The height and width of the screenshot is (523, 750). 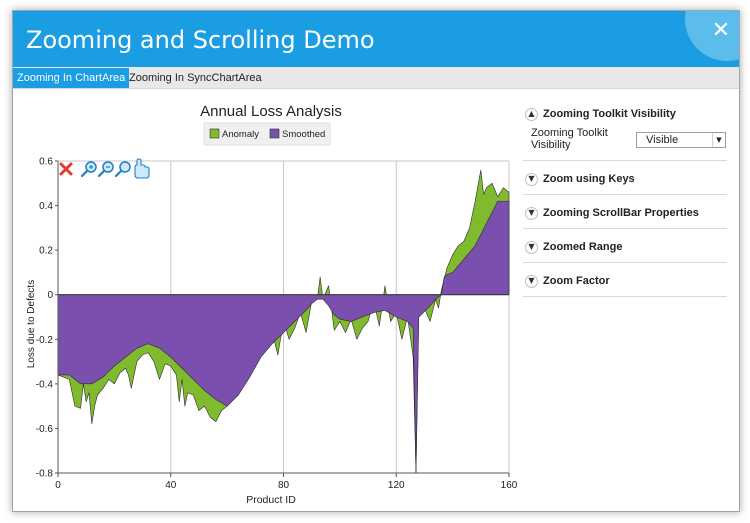 I want to click on zoom-fit-icon, so click(x=122, y=169).